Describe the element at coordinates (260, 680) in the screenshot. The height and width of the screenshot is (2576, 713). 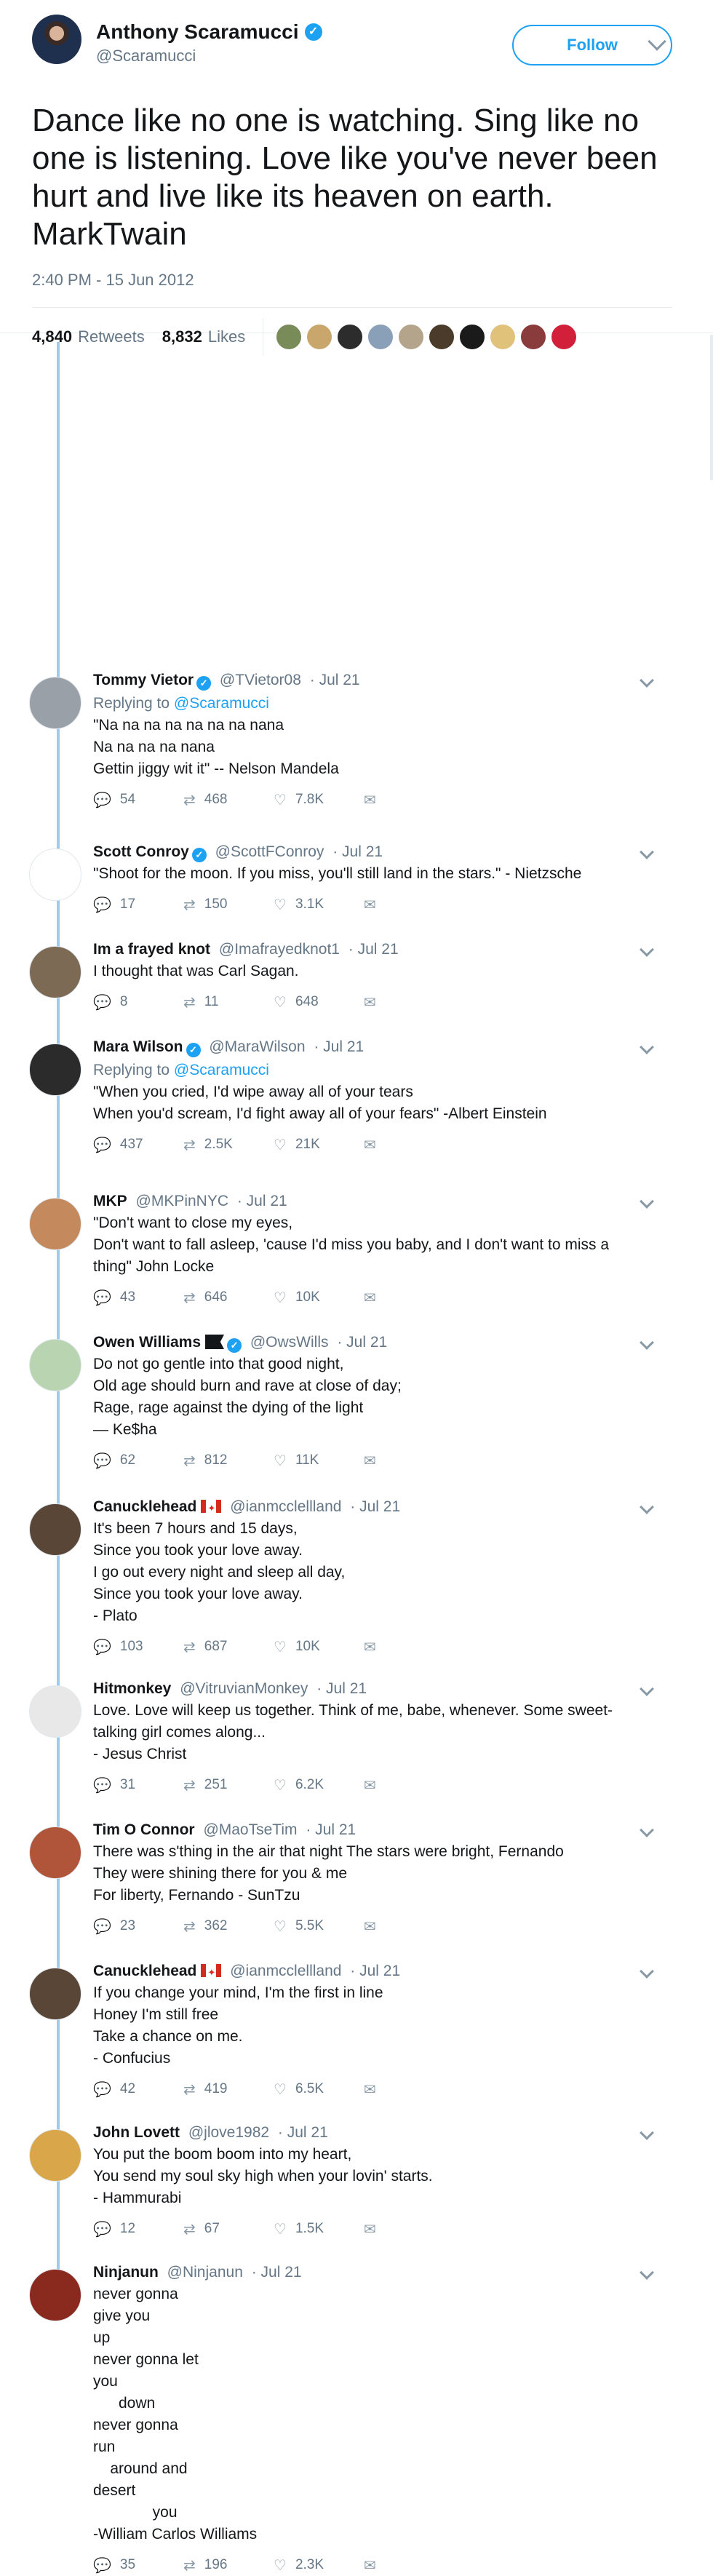
I see `reply-author-handle: @TVietor08` at that location.